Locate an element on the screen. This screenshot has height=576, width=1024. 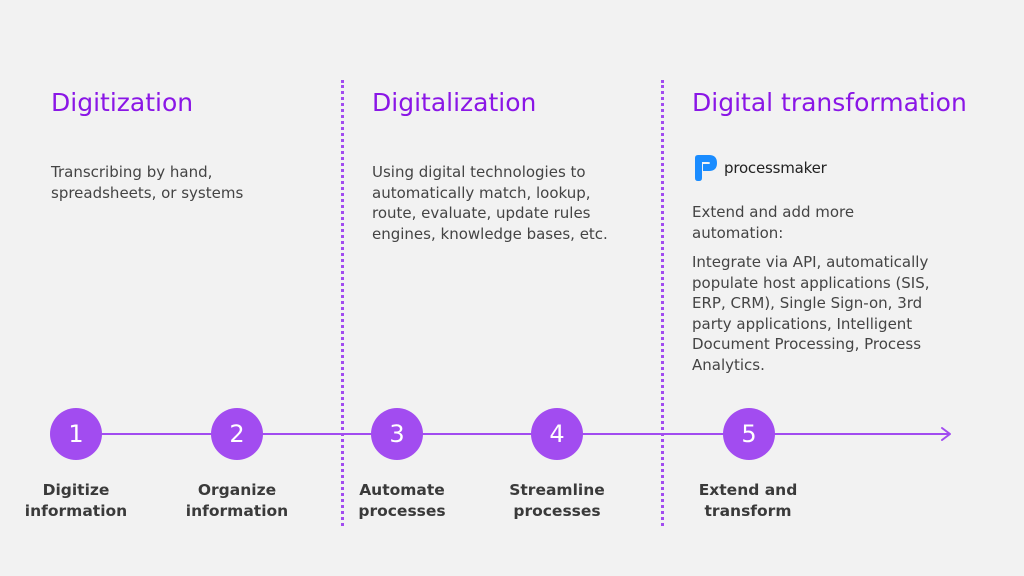
step-circle-3: 3 is located at coordinates (397, 434).